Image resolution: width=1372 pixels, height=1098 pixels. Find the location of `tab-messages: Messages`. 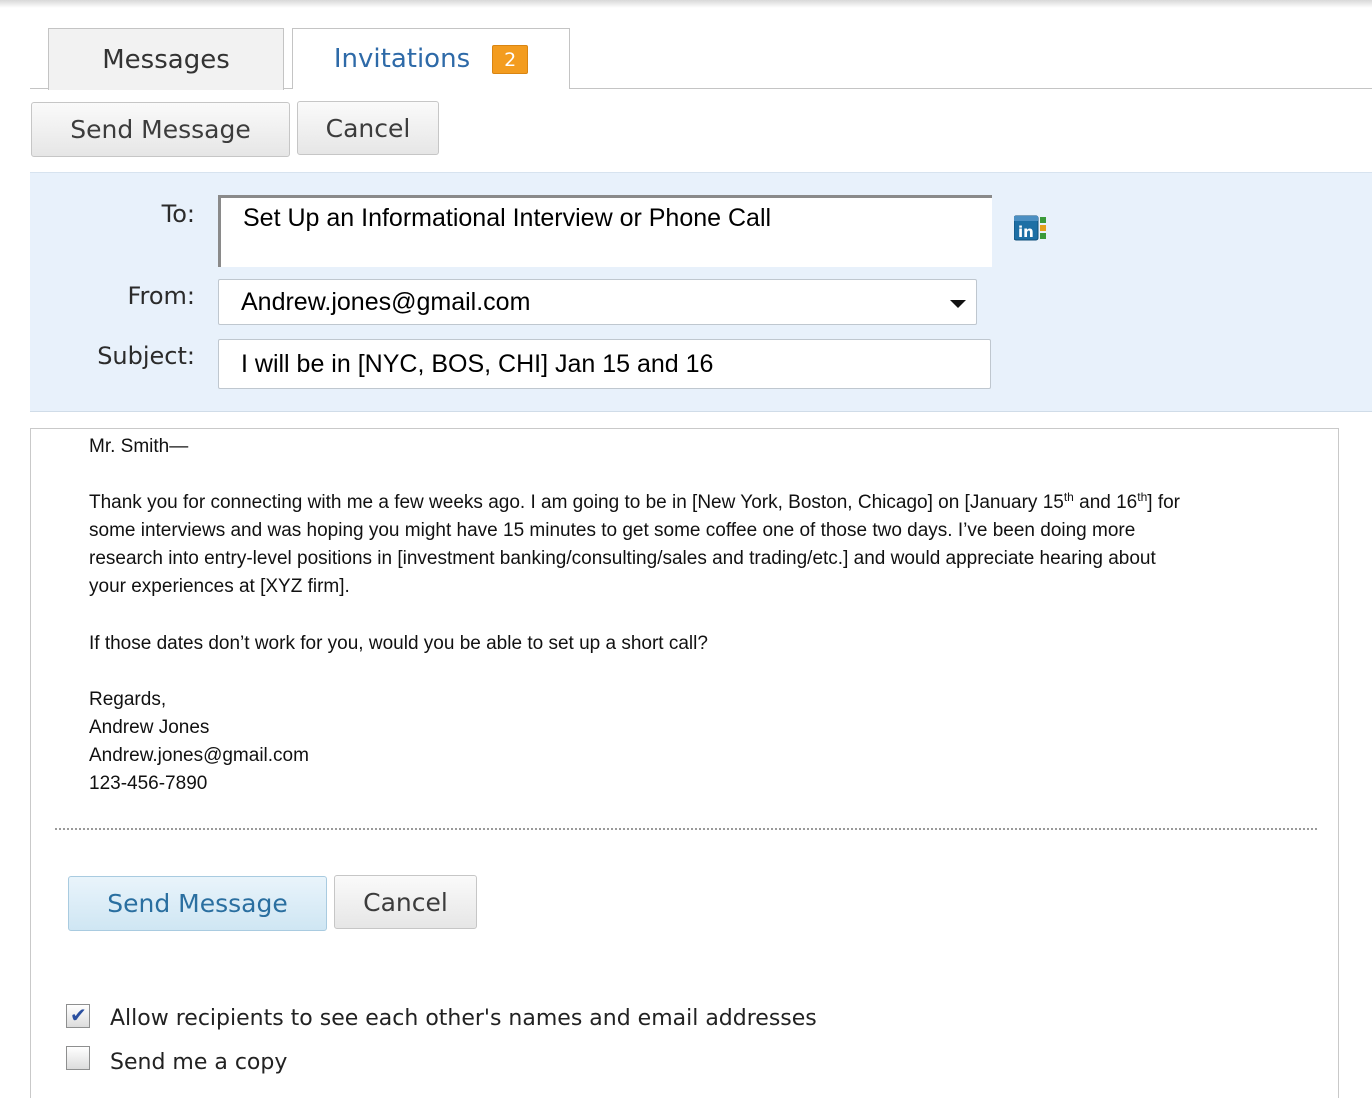

tab-messages: Messages is located at coordinates (166, 59).